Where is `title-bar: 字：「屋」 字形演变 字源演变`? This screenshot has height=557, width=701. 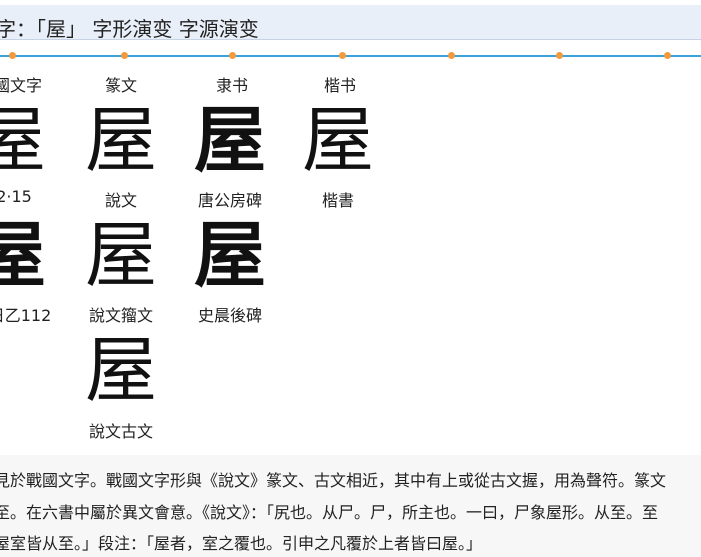 title-bar: 字：「屋」 字形演变 字源演变 is located at coordinates (350, 23).